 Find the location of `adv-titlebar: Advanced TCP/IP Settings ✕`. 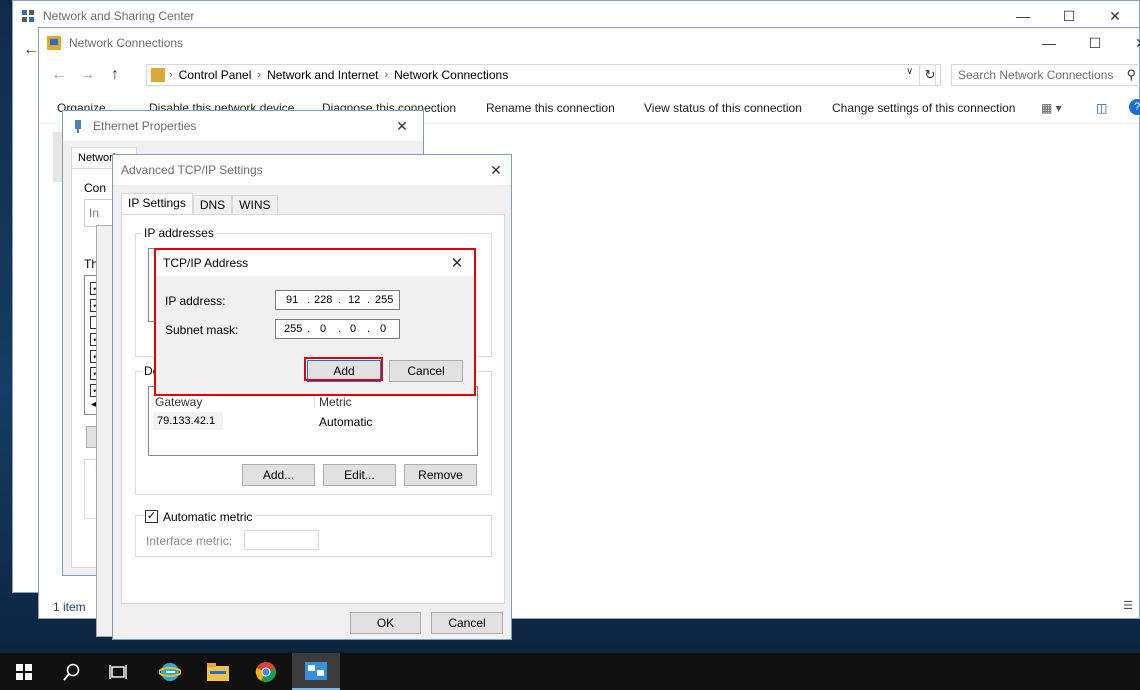

adv-titlebar: Advanced TCP/IP Settings ✕ is located at coordinates (312, 170).